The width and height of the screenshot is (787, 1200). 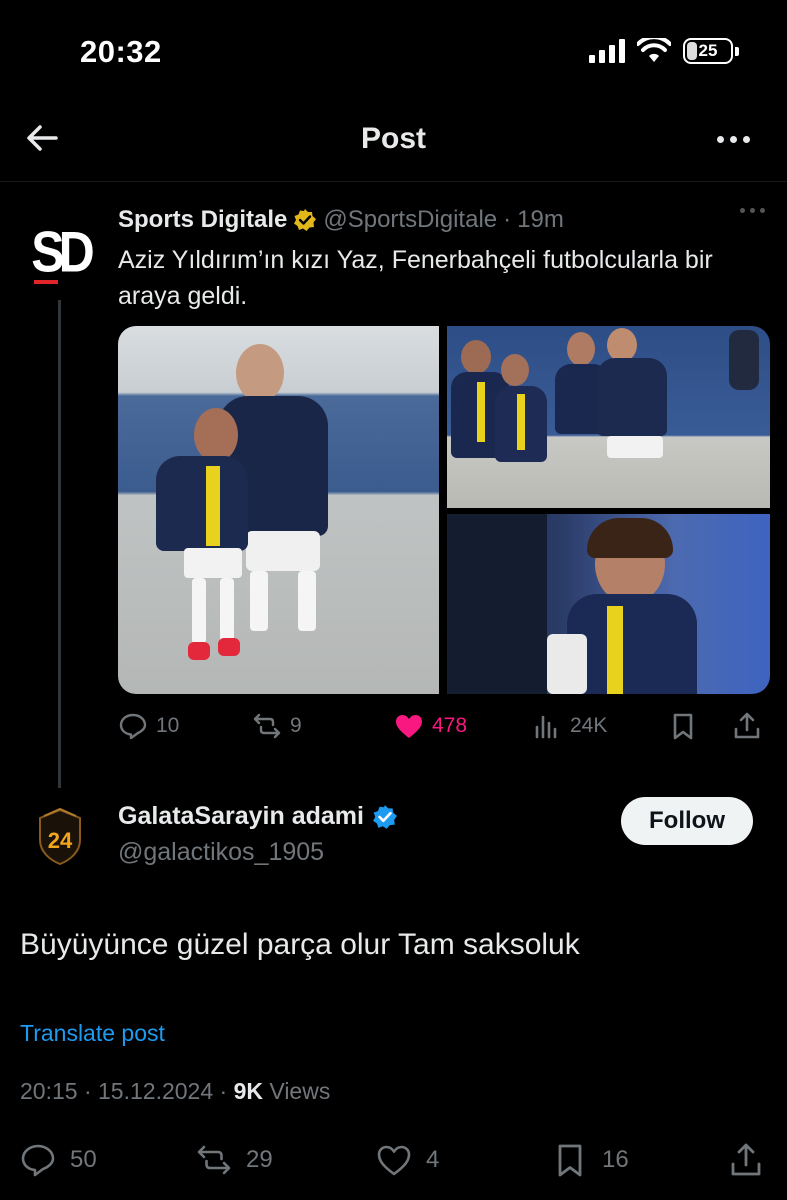 I want to click on photo-children-group, so click(x=608, y=417).